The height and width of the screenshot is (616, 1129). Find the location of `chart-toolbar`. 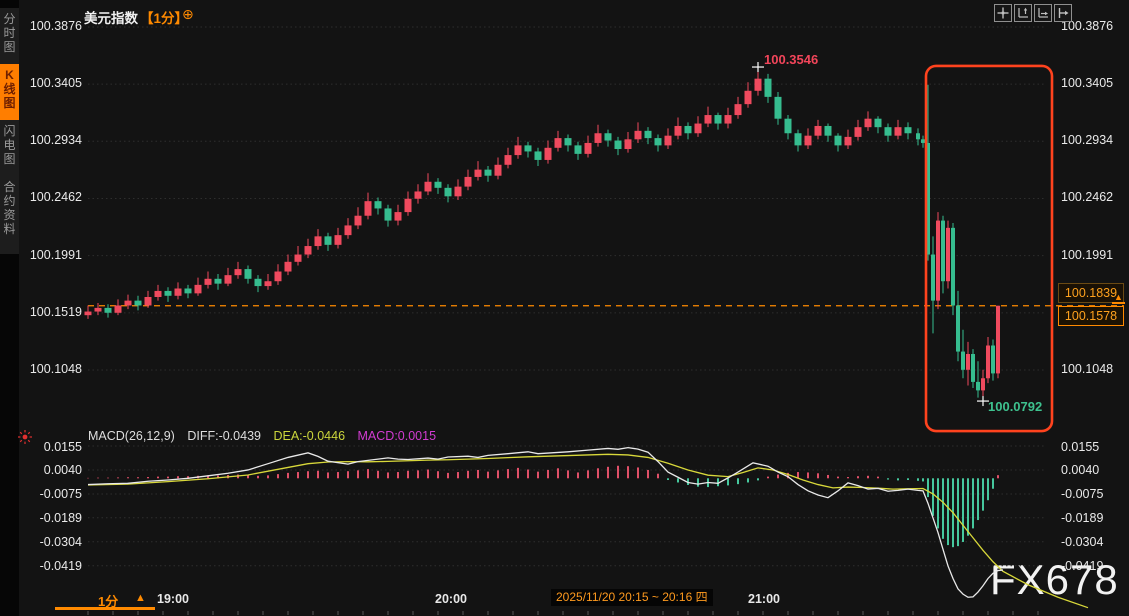

chart-toolbar is located at coordinates (1033, 13).